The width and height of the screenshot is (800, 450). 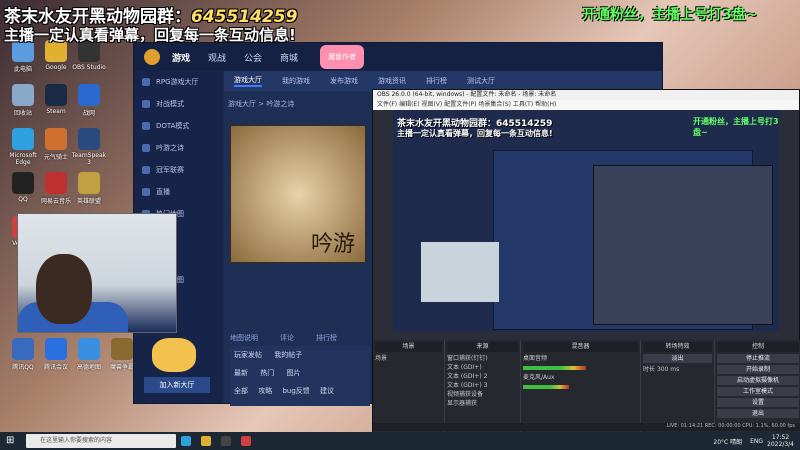 I want to click on sidebar-item-icon, so click(x=146, y=104).